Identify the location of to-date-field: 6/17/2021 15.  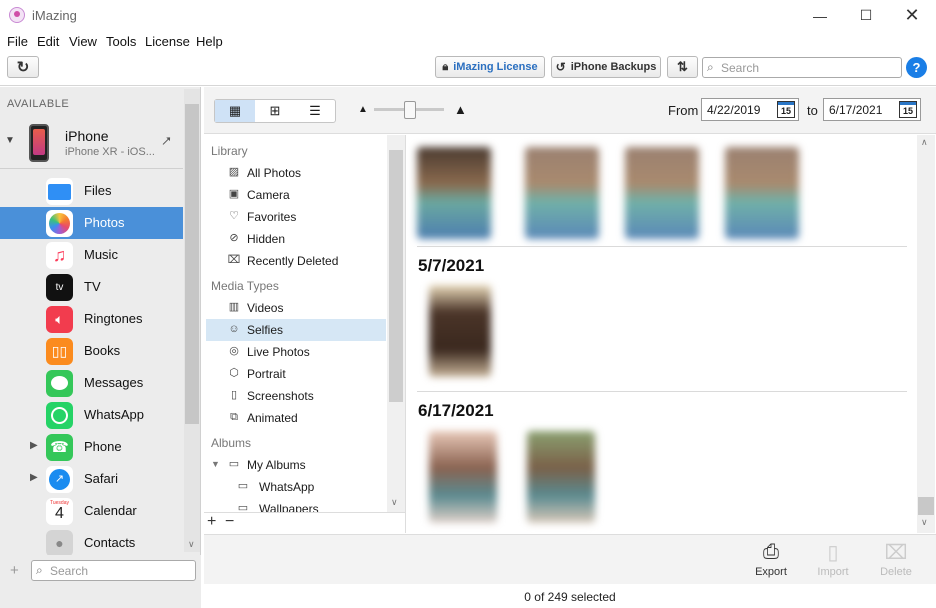
(872, 109).